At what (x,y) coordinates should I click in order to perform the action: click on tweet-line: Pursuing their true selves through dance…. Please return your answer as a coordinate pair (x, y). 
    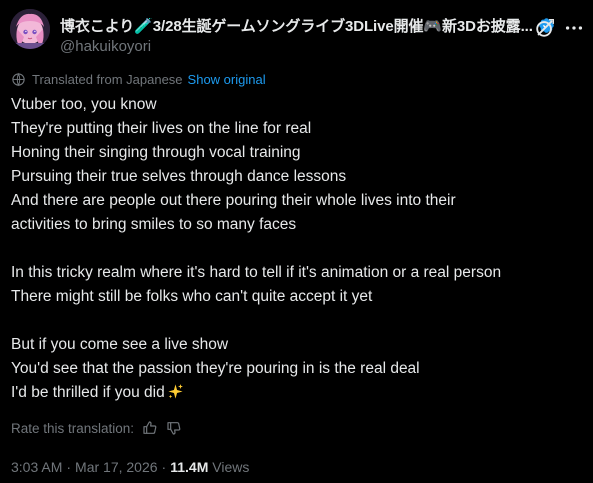
    Looking at the image, I should click on (179, 176).